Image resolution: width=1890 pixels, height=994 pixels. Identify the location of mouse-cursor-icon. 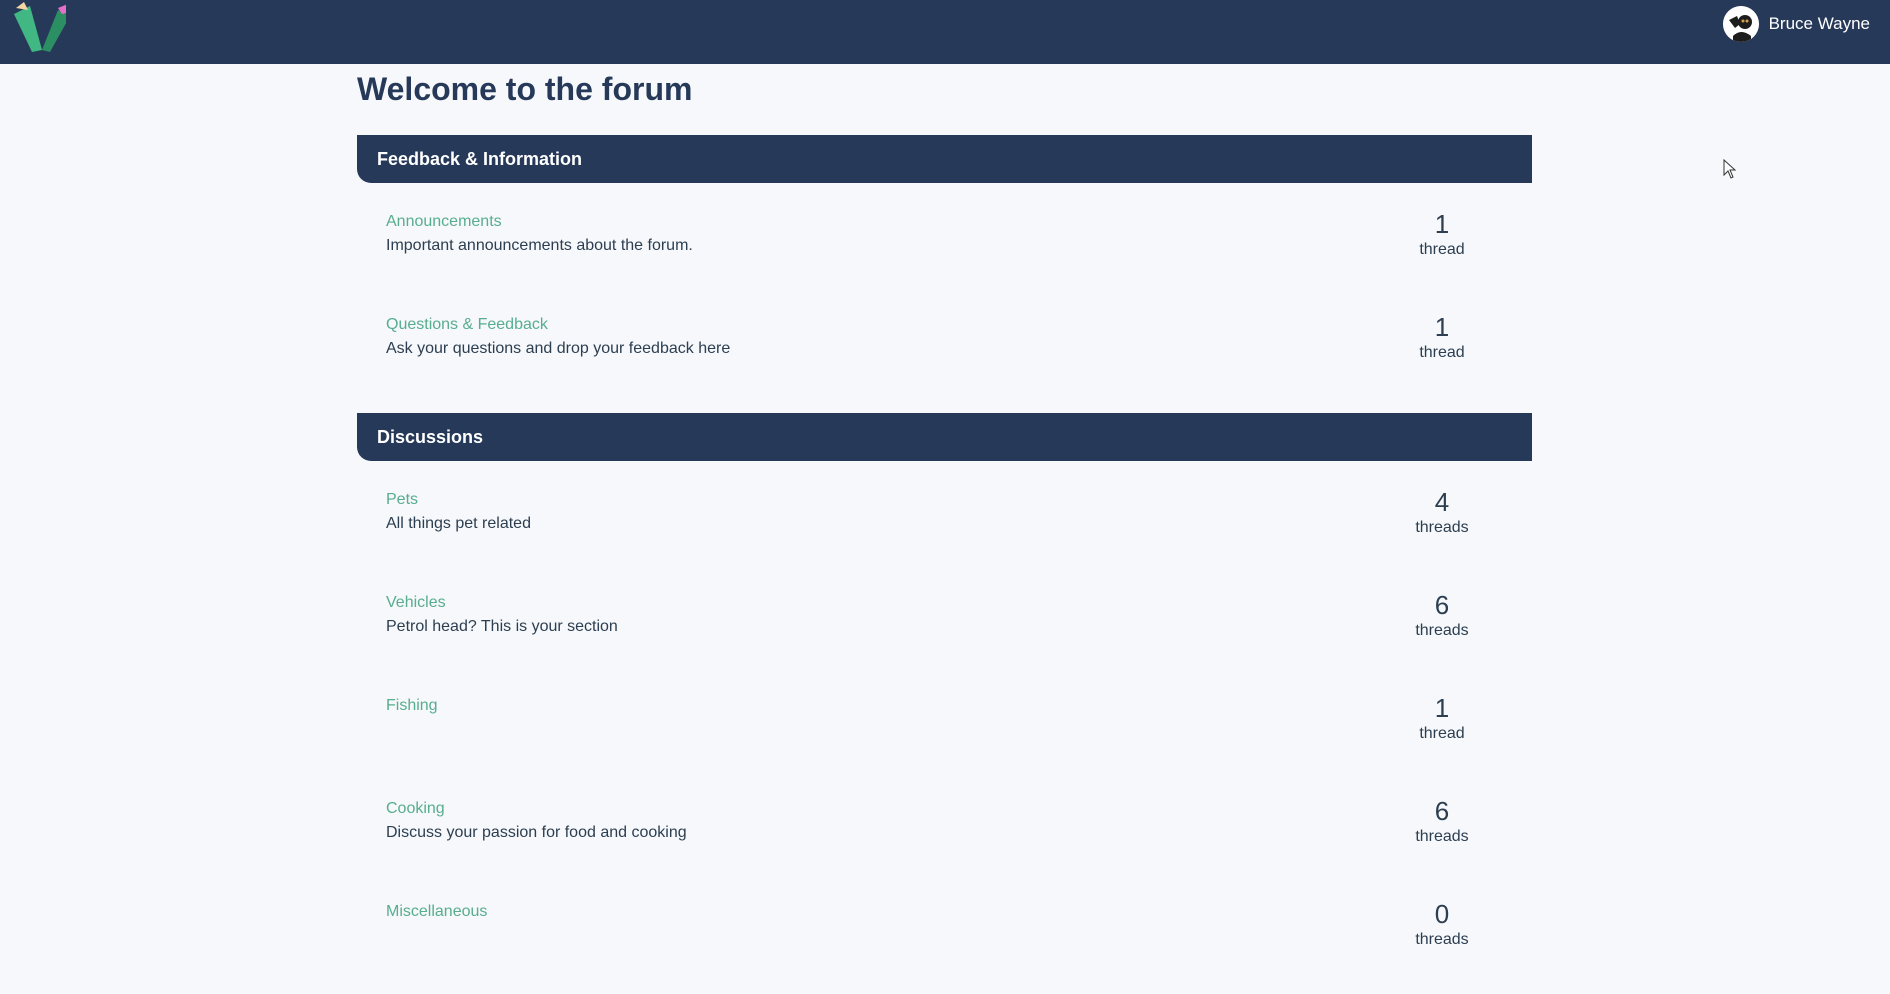
(1730, 169).